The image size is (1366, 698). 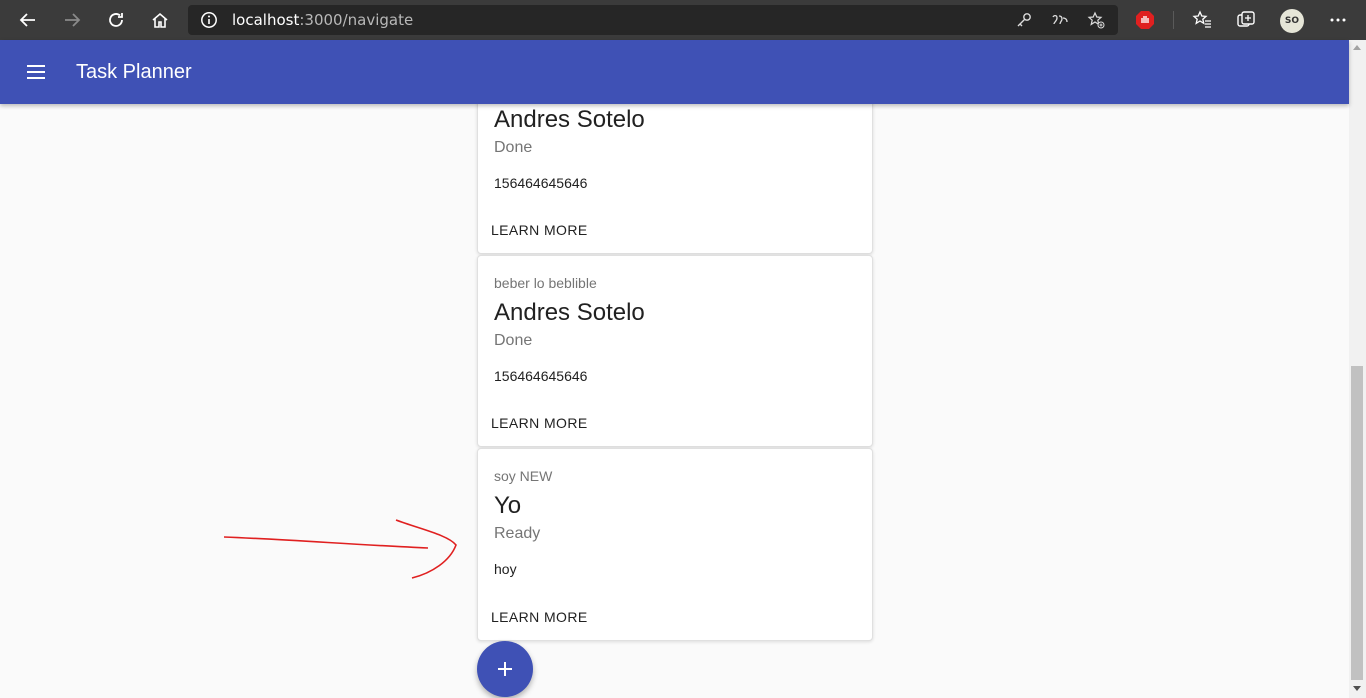 What do you see at coordinates (1246, 20) in the screenshot?
I see `collections-icon` at bounding box center [1246, 20].